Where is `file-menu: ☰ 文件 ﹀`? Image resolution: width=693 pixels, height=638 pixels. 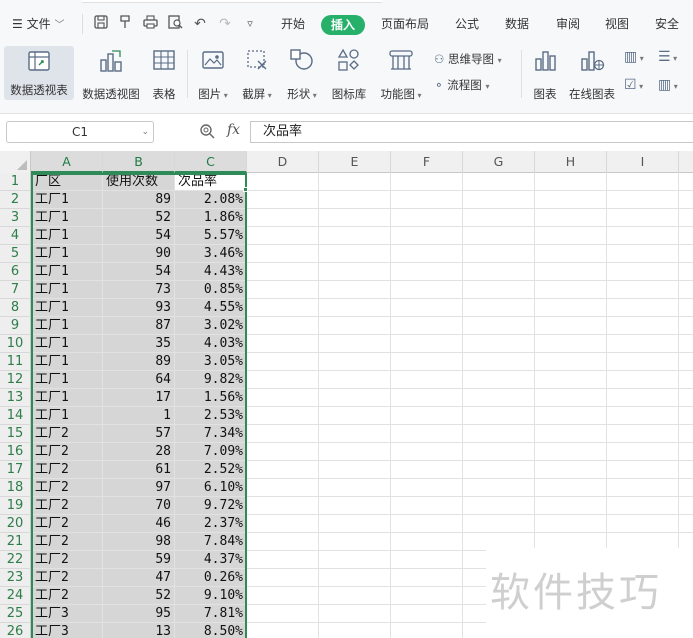
file-menu: ☰ 文件 ﹀ is located at coordinates (38, 24).